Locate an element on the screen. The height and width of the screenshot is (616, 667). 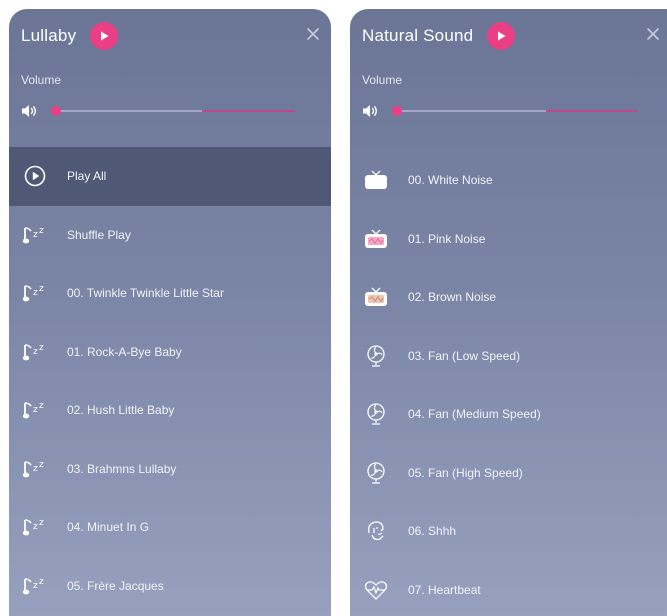
list-item-track: zz 04. Minuet In G is located at coordinates (170, 527).